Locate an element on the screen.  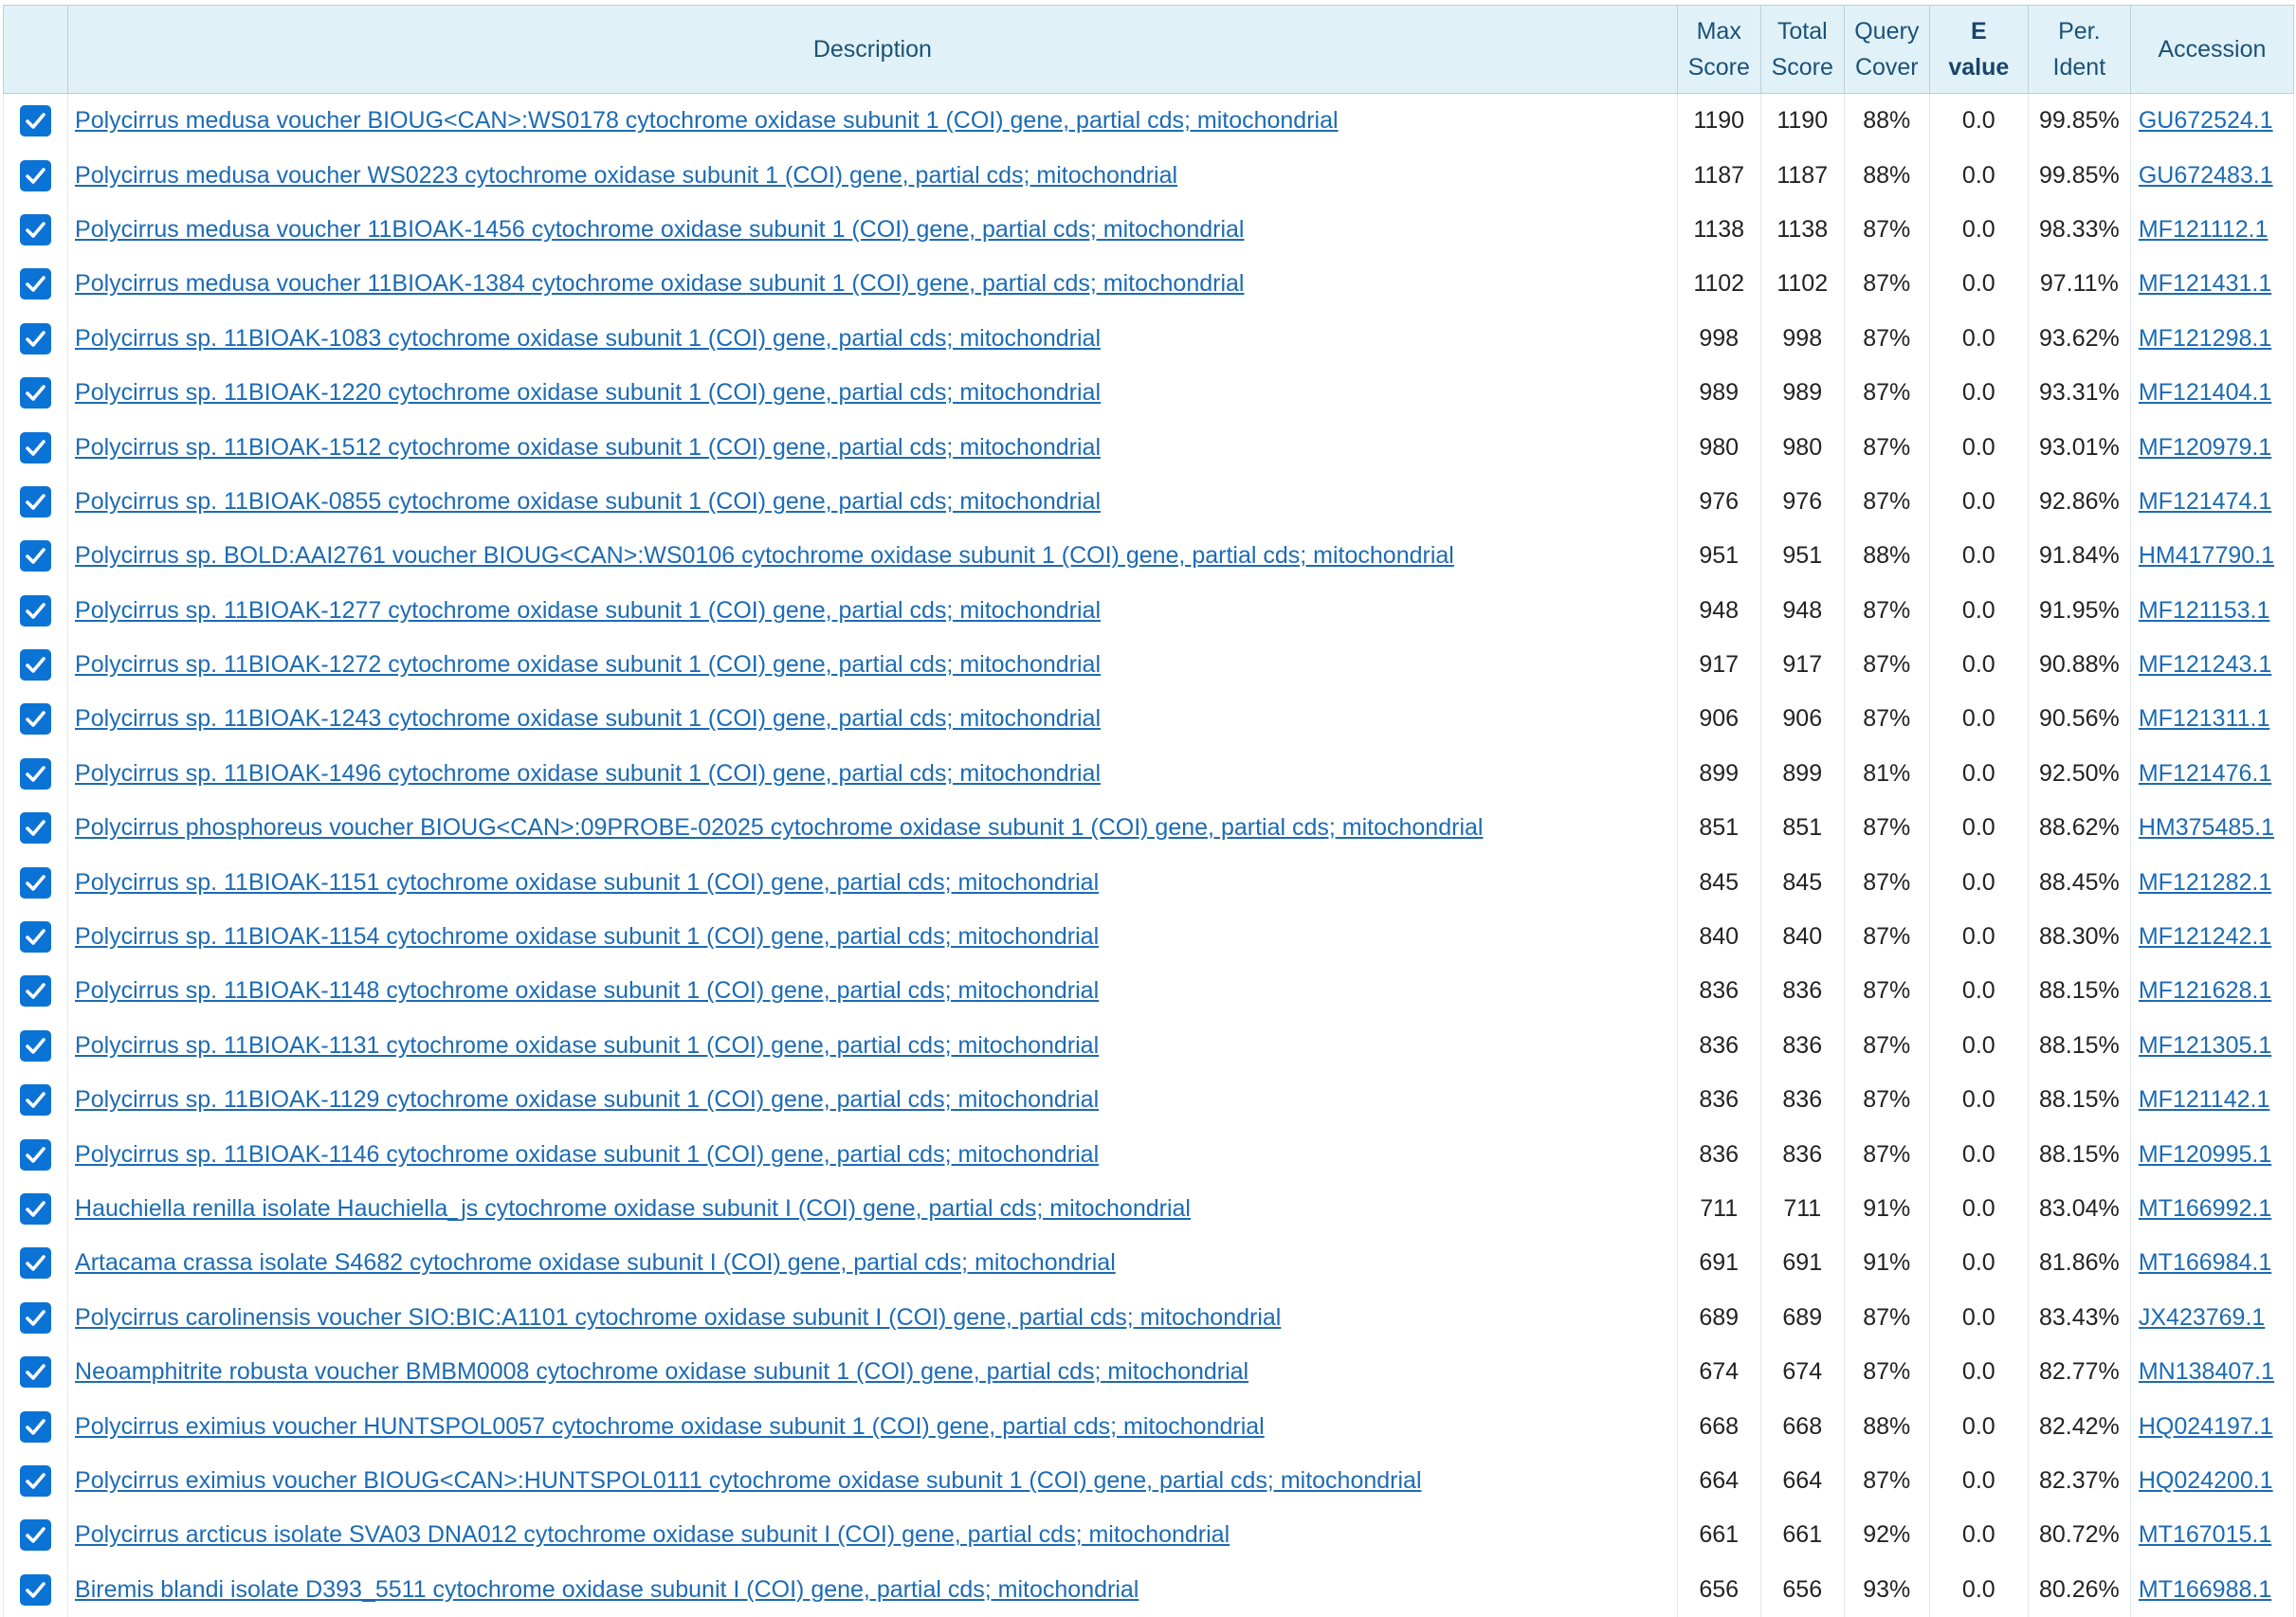
per-ident-header: Per. Ident is located at coordinates (2079, 49).